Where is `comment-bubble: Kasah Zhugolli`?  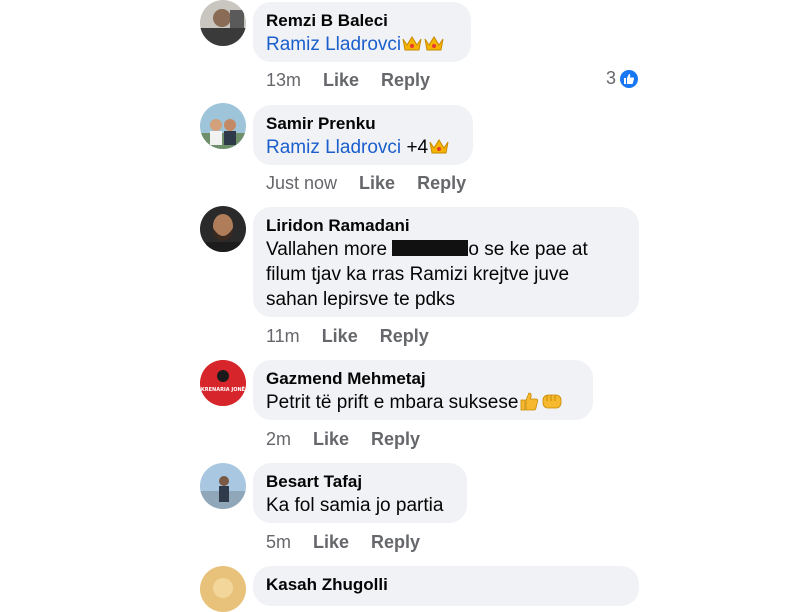 comment-bubble: Kasah Zhugolli is located at coordinates (446, 586).